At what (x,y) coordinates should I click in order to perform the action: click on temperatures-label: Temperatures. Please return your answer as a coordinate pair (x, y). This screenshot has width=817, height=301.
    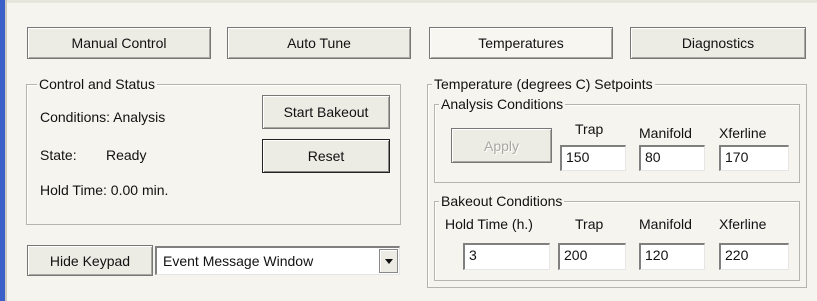
    Looking at the image, I should click on (521, 43).